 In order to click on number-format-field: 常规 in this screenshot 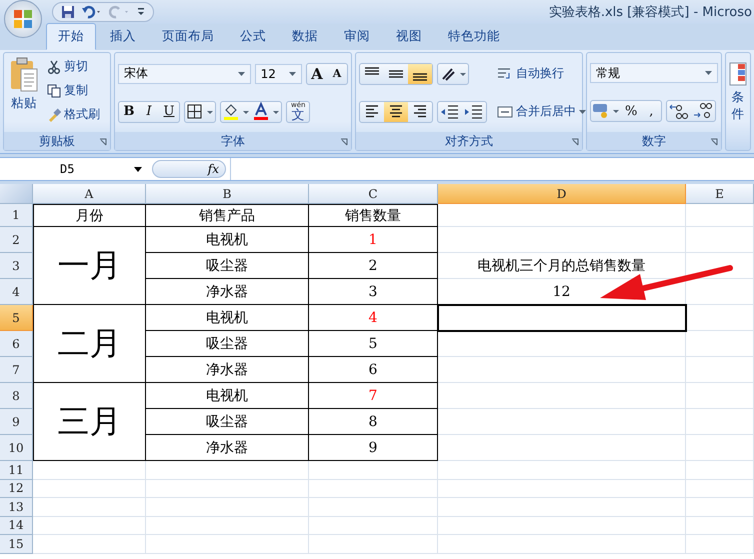, I will do `click(654, 73)`.